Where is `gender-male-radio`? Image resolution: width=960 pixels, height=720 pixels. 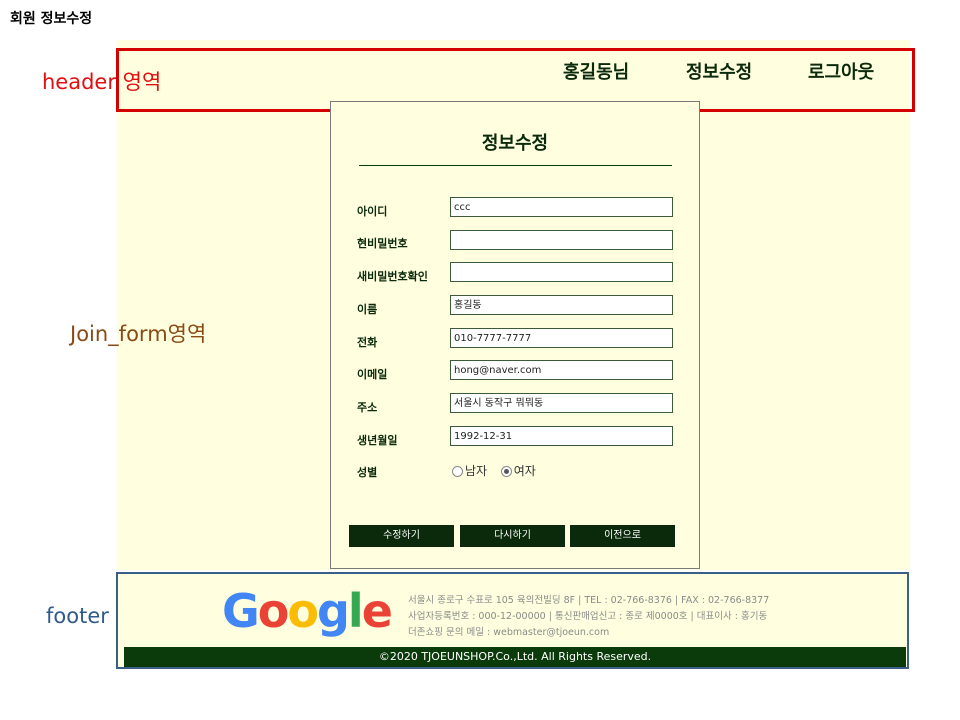 gender-male-radio is located at coordinates (457, 471).